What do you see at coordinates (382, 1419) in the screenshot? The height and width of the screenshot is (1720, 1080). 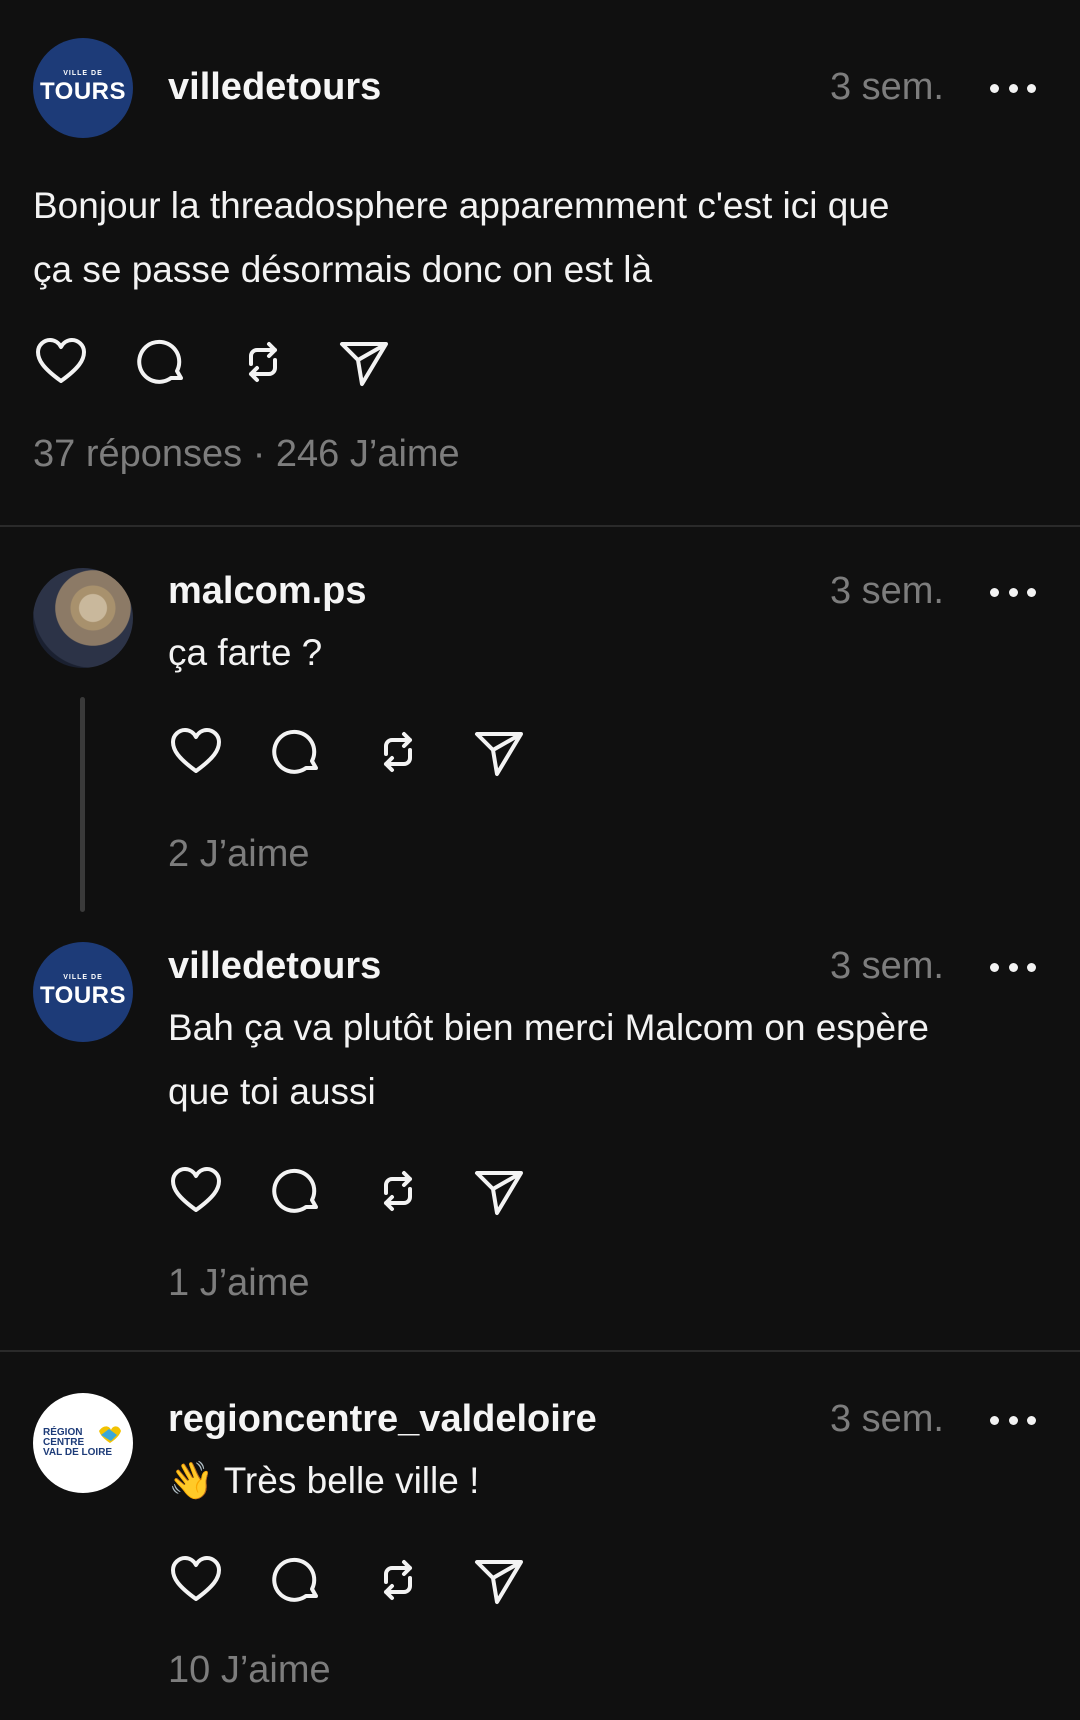 I see `username: regioncentre_valdeloire` at bounding box center [382, 1419].